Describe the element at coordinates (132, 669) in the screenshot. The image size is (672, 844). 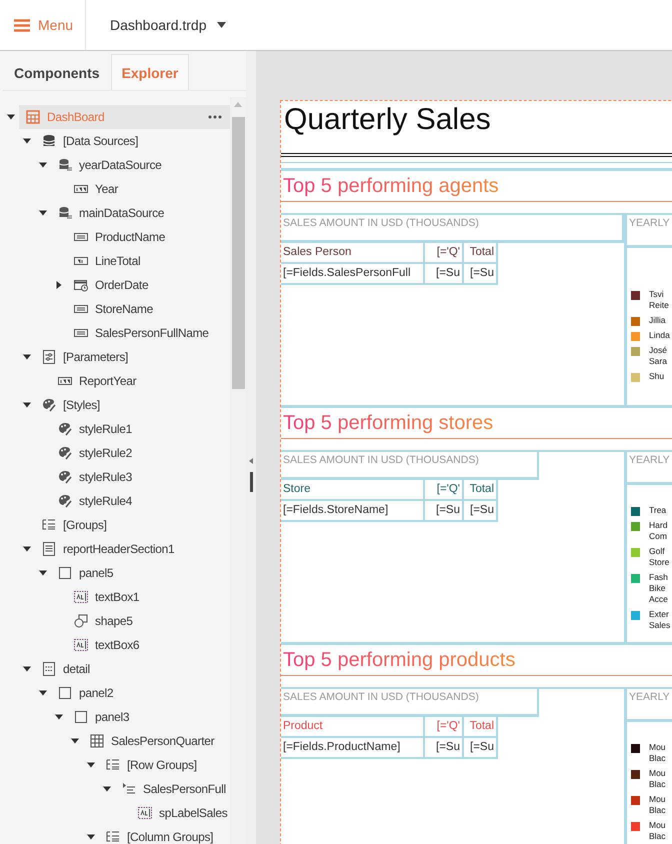
I see `tree-item: detail` at that location.